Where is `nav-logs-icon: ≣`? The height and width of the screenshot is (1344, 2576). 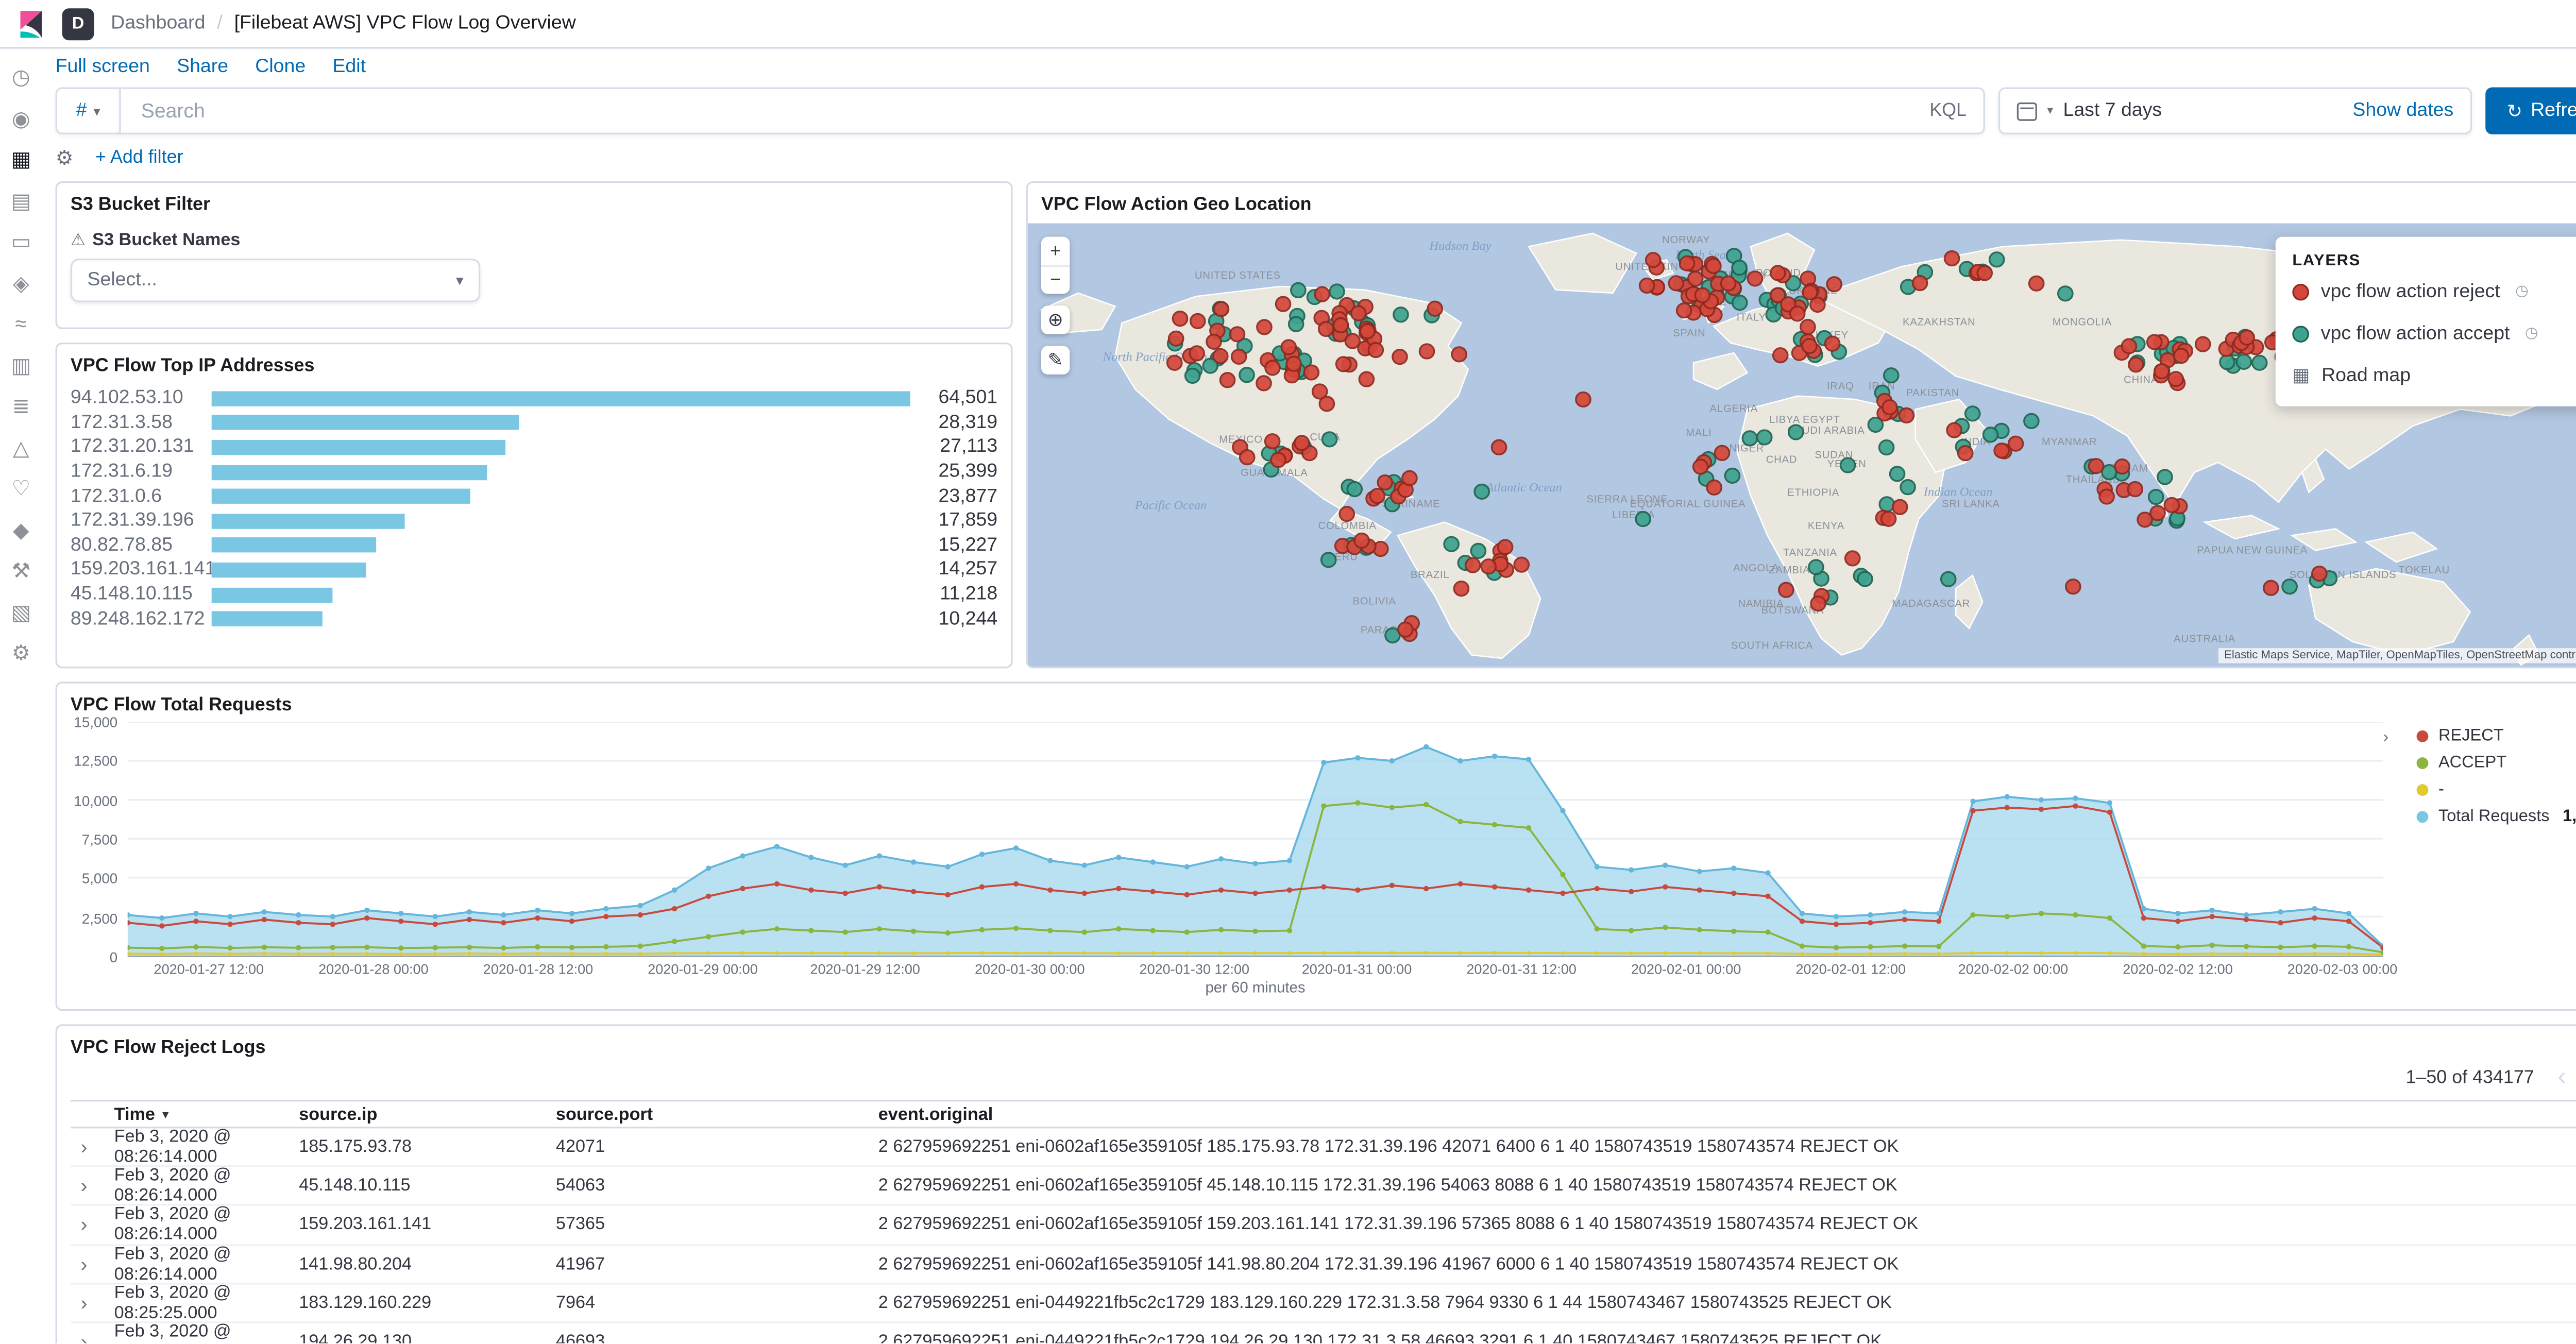 nav-logs-icon: ≣ is located at coordinates (21, 406).